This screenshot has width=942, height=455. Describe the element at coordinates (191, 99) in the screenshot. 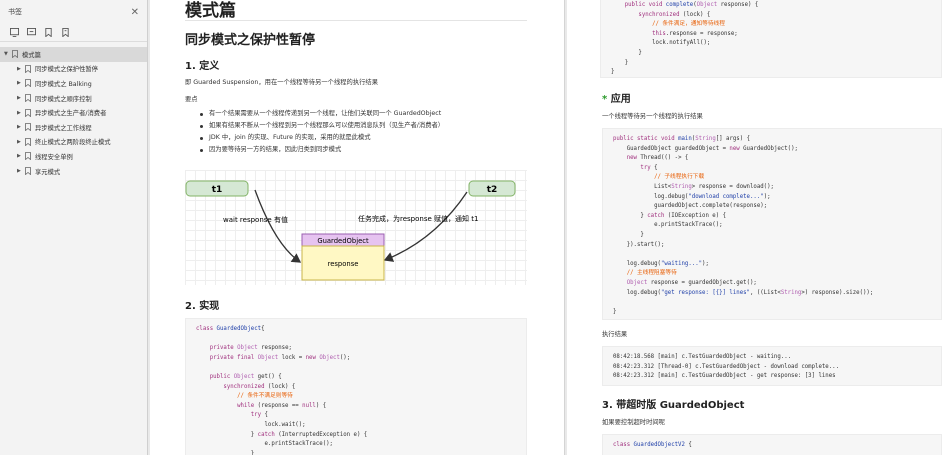

I see `key-points-label: 要点` at that location.